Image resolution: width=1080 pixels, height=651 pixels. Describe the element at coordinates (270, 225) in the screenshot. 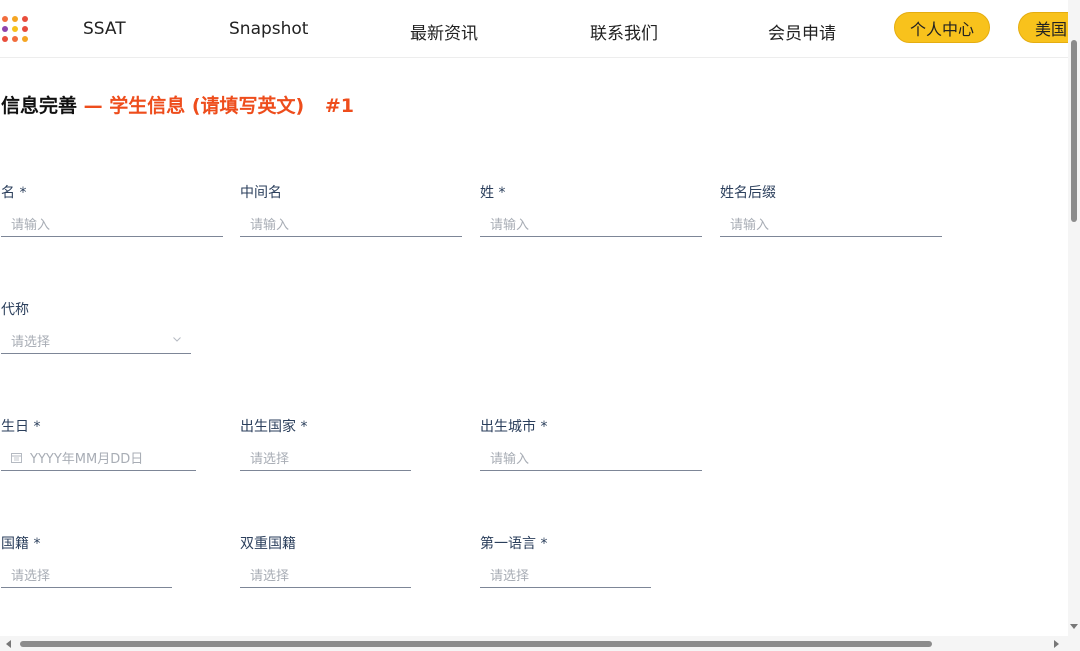

I see `middle-name-placeholder: 请输入` at that location.